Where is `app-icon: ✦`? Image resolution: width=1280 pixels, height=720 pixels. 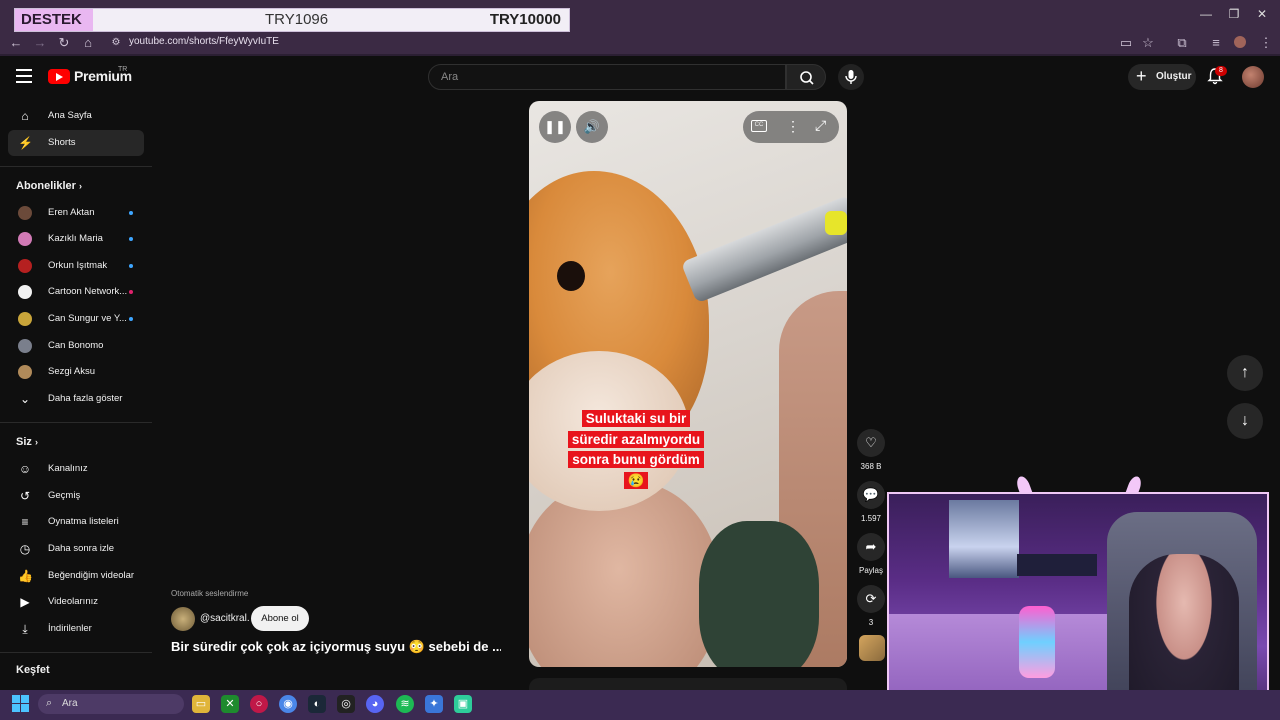 app-icon: ✦ is located at coordinates (434, 704).